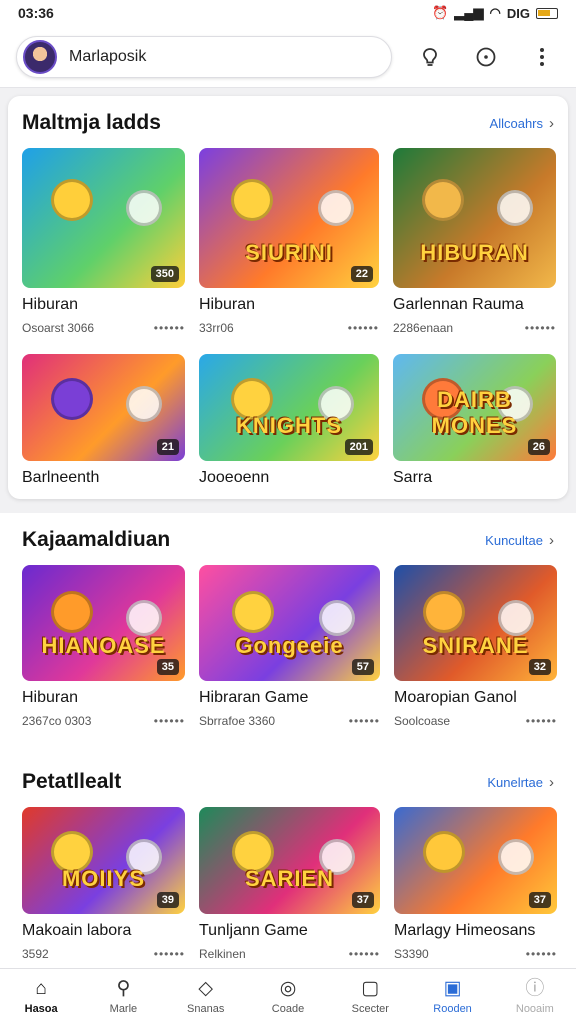  I want to click on game-name: Hibraran Game, so click(289, 698).